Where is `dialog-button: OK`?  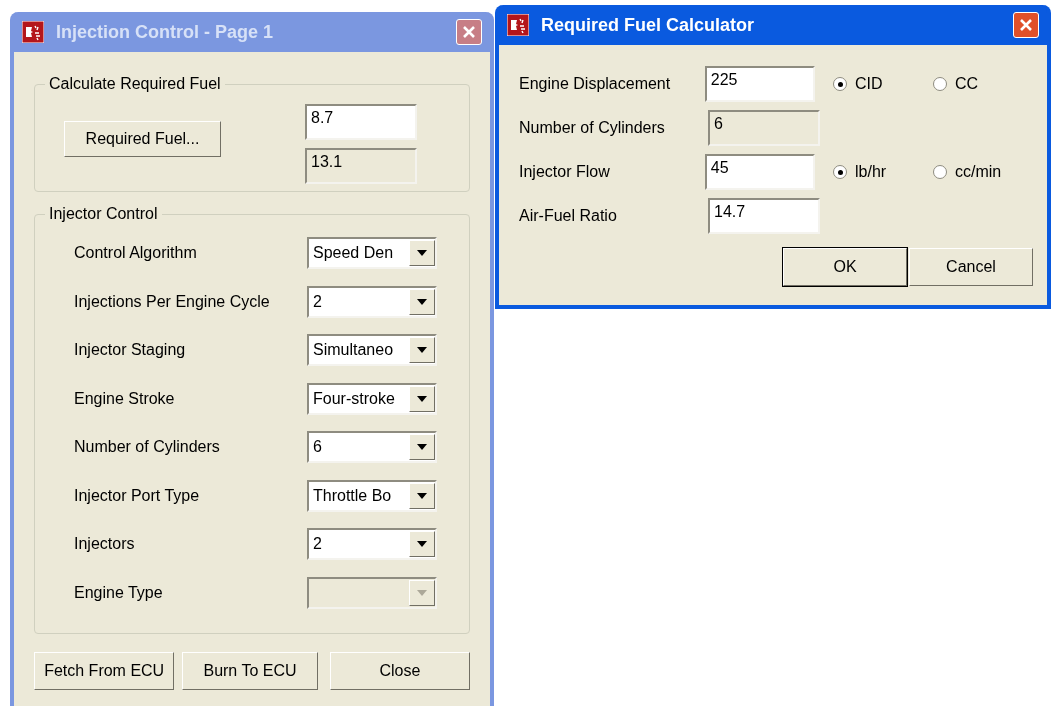 dialog-button: OK is located at coordinates (845, 267).